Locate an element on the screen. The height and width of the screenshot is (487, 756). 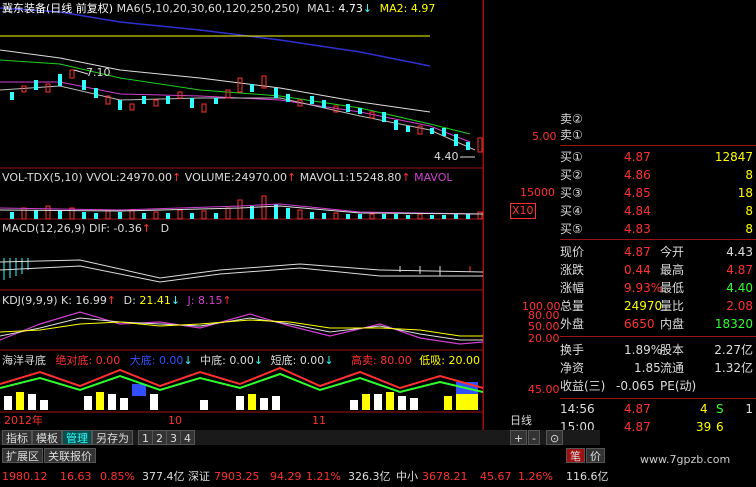
watermark: www.7gpzb.com is located at coordinates (685, 459).